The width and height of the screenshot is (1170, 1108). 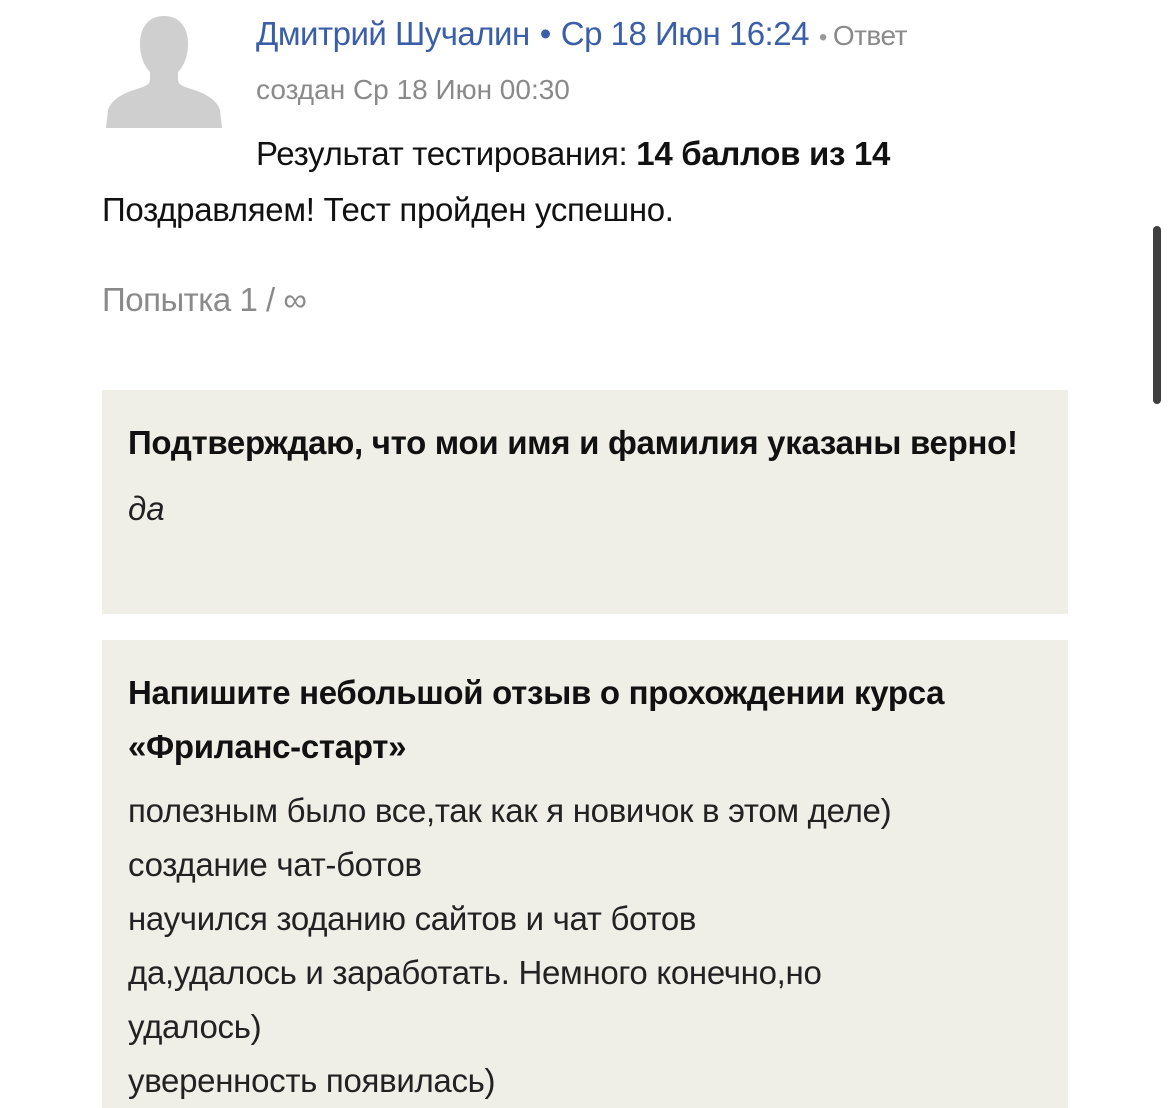 I want to click on comment-header: Дмитрий Шучалин • Ср 18 Июн 16:24 • Ответ, so click(x=581, y=36).